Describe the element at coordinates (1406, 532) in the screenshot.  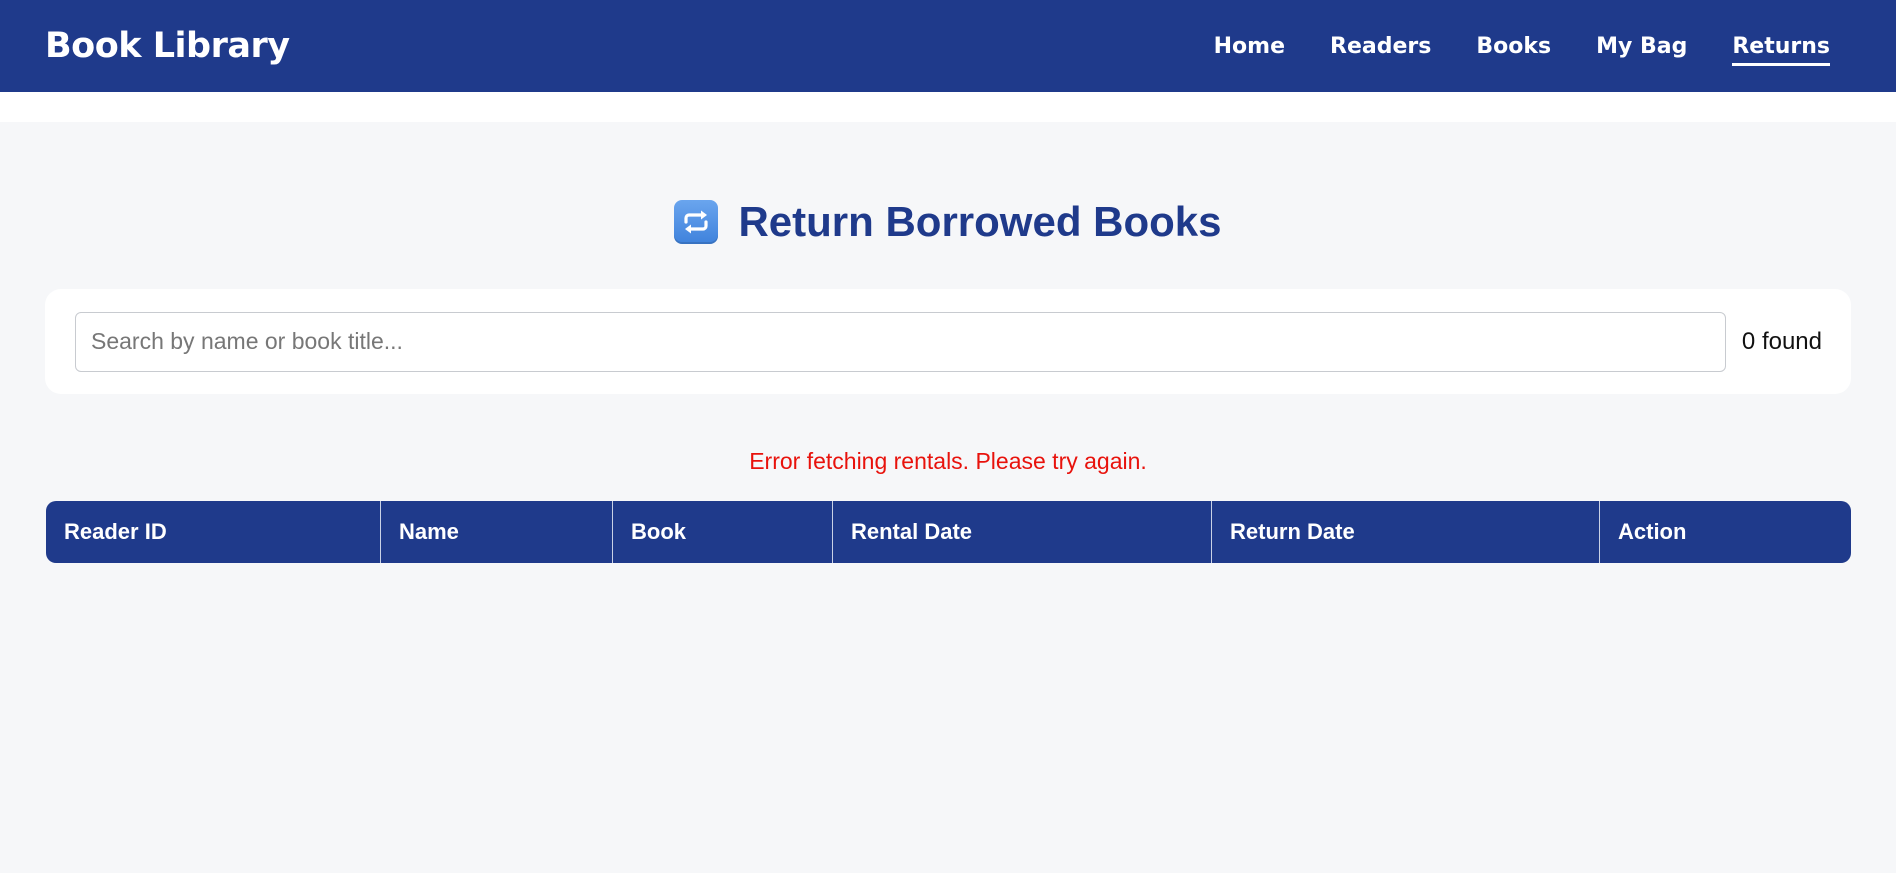
I see `column-header-return-date: Return Date` at that location.